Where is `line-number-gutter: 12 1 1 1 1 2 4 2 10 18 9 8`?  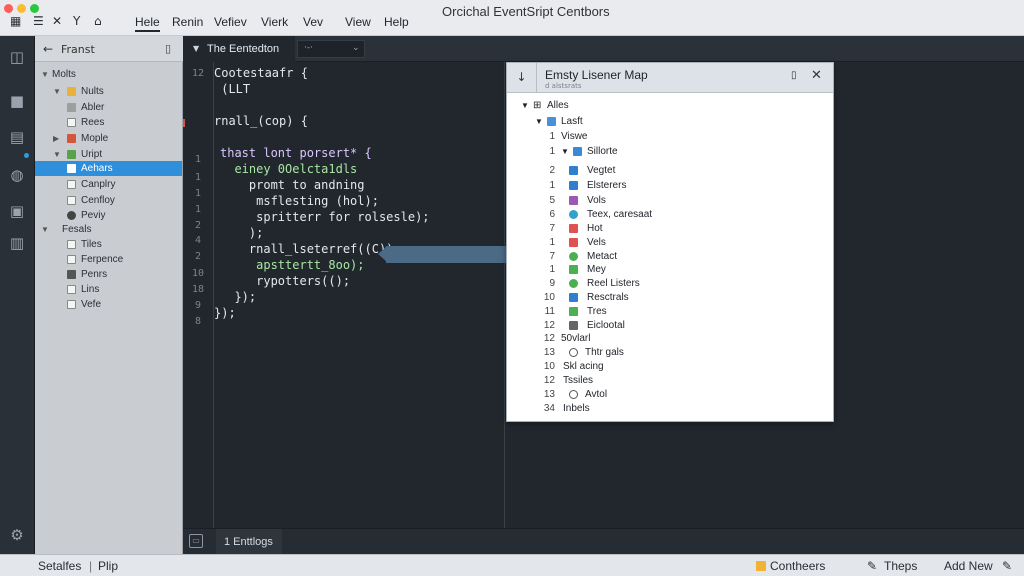
line-number-gutter: 12 1 1 1 1 2 4 2 10 18 9 8 is located at coordinates (198, 295).